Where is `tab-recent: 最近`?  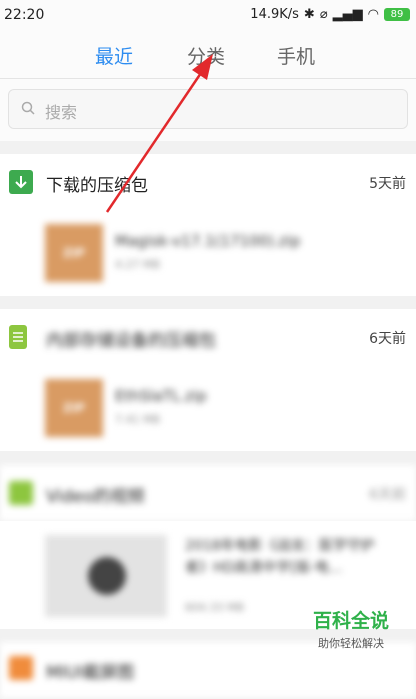
tab-recent: 最近 is located at coordinates (114, 55).